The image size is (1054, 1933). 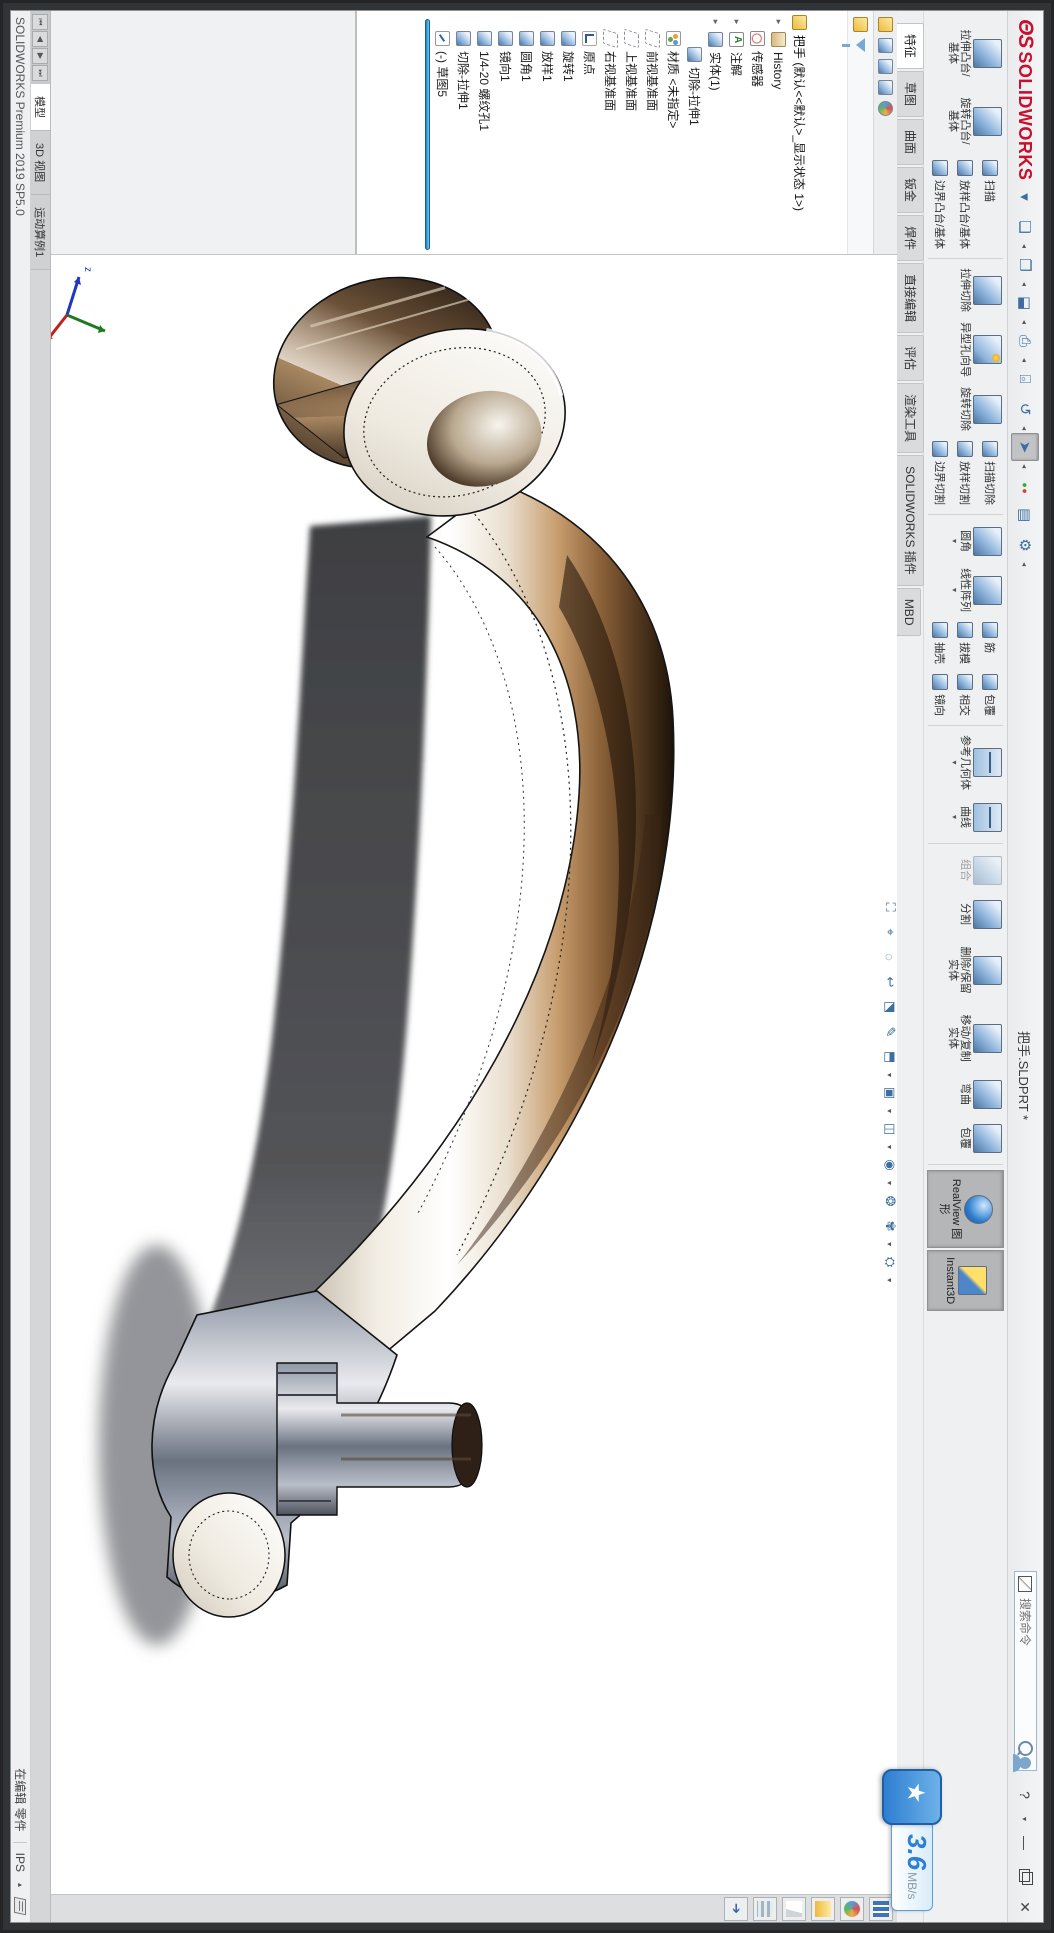 I want to click on tree-item: 材质 <未指定>, so click(x=673, y=132).